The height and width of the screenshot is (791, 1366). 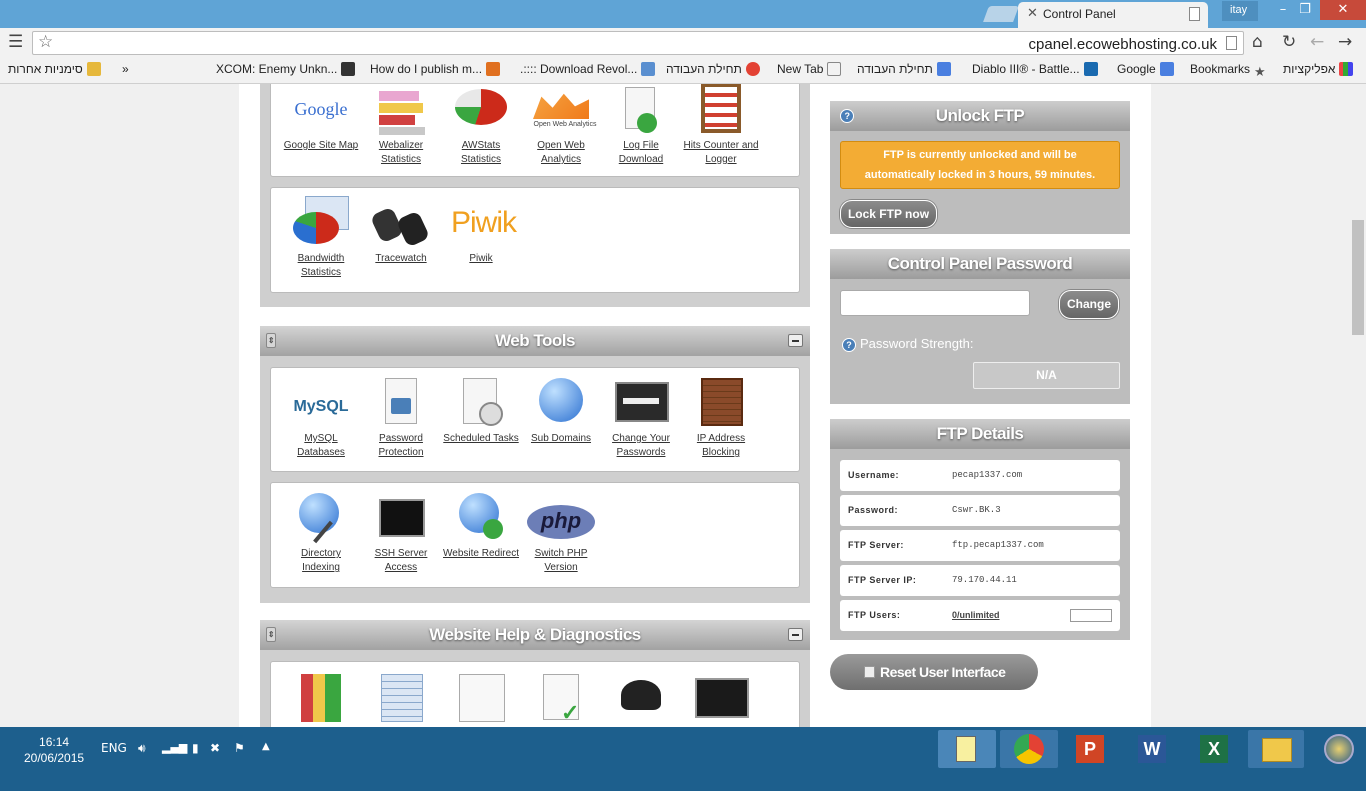 What do you see at coordinates (401, 418) in the screenshot?
I see `password-protection-item: Password Protection` at bounding box center [401, 418].